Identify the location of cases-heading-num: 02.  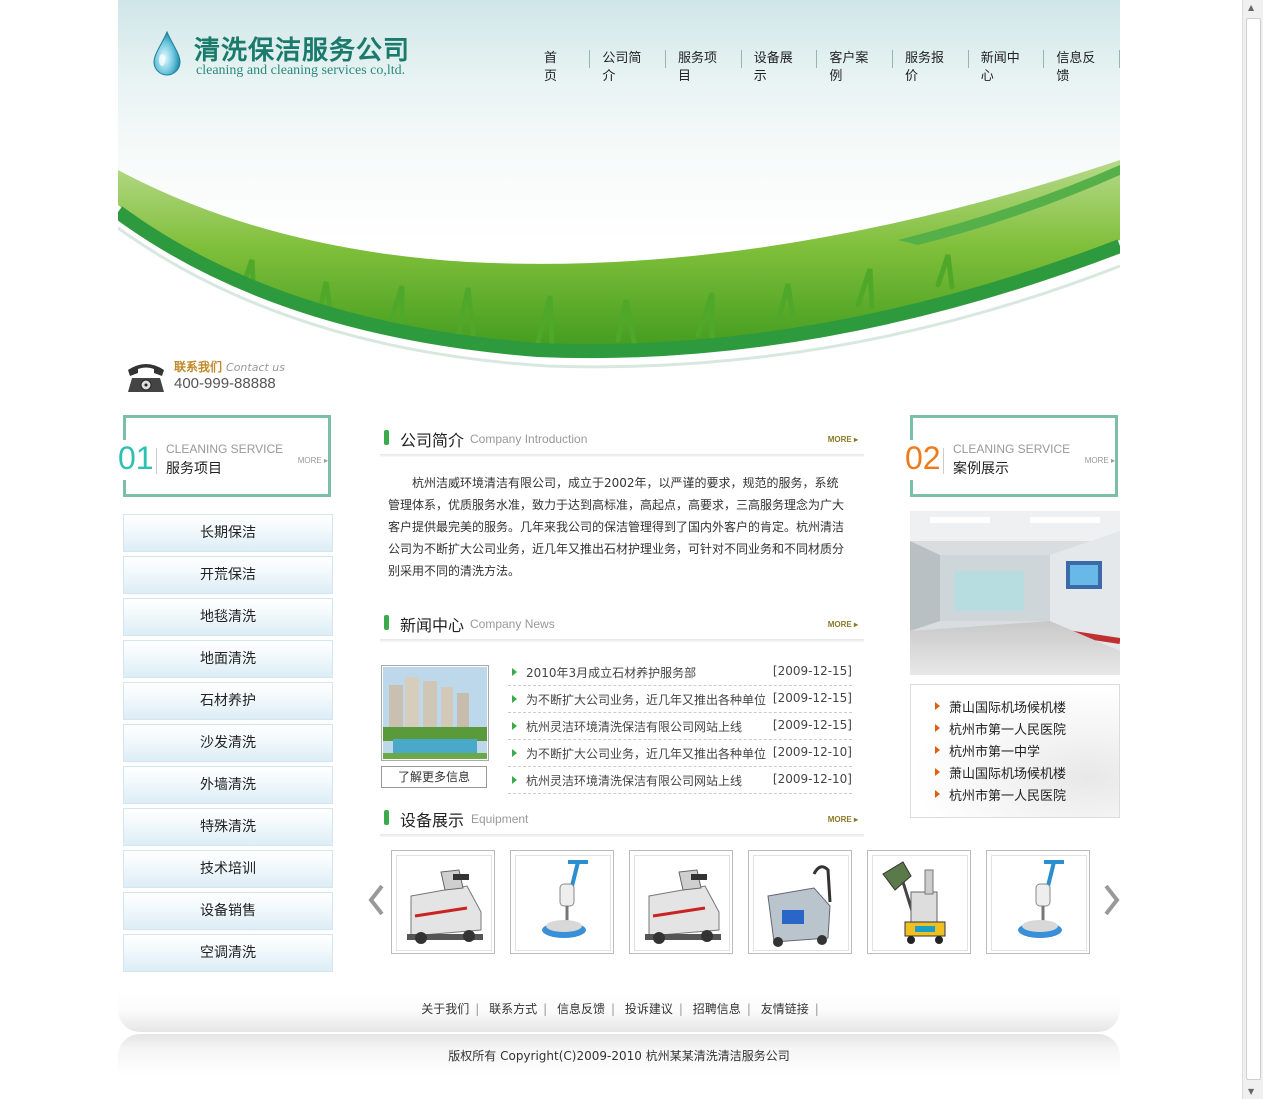
(923, 458).